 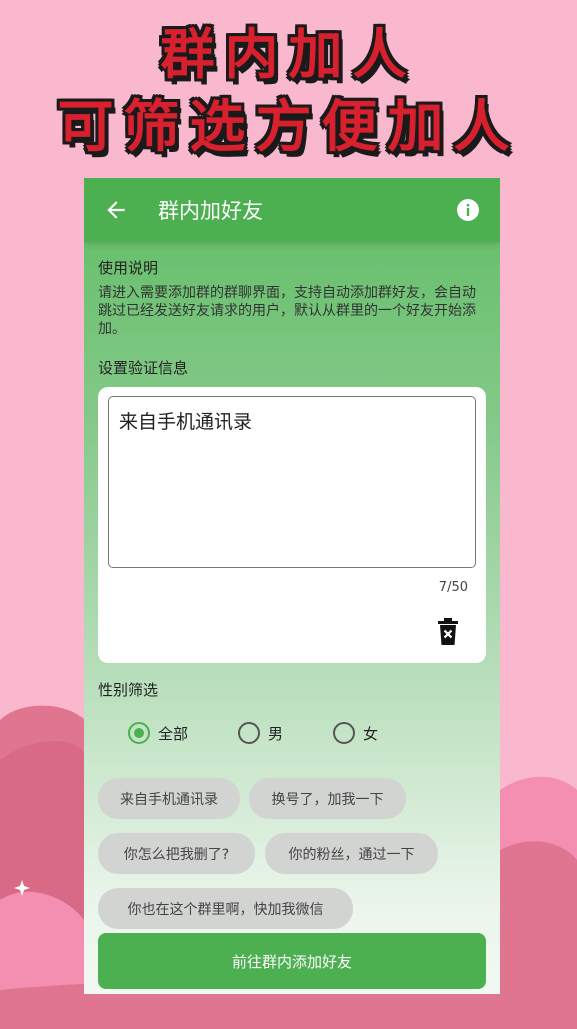 What do you see at coordinates (371, 733) in the screenshot?
I see `gender-option-label: 女` at bounding box center [371, 733].